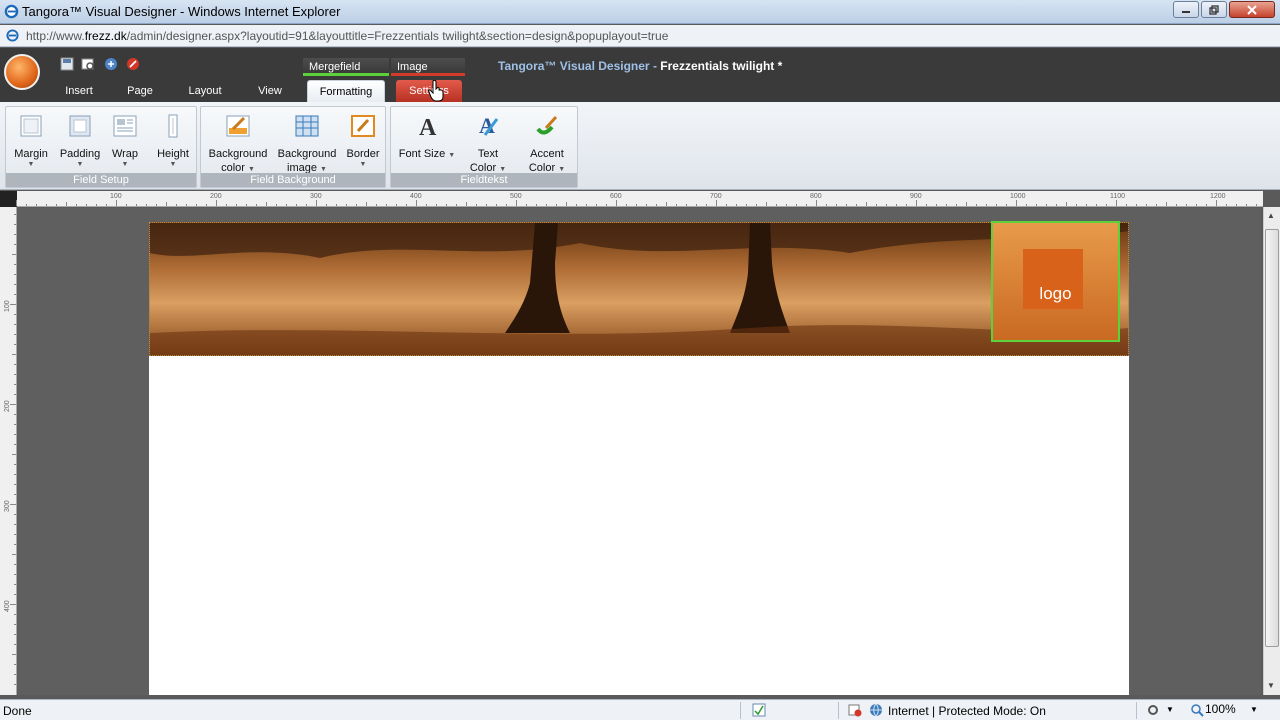 This screenshot has width=1280, height=720. What do you see at coordinates (1214, 9) in the screenshot?
I see `maximize-button` at bounding box center [1214, 9].